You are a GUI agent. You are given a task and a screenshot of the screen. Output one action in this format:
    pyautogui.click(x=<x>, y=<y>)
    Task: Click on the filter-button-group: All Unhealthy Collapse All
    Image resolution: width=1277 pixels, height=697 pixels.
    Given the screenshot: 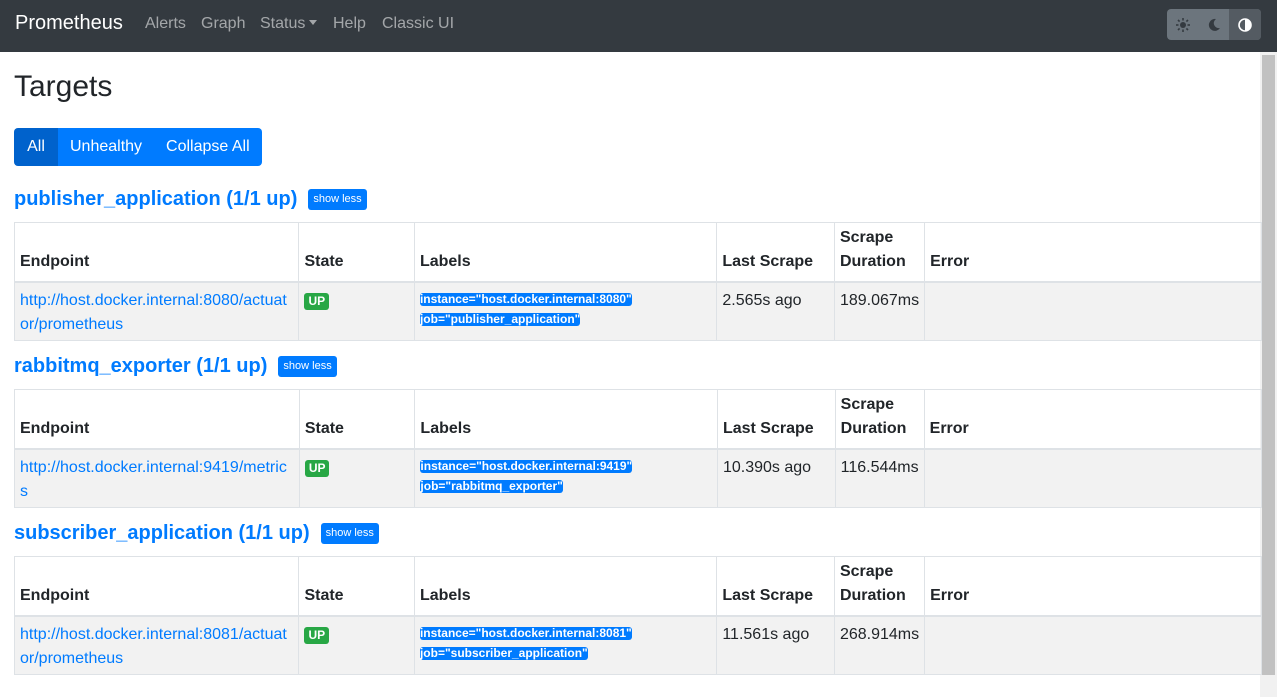 What is the action you would take?
    pyautogui.click(x=138, y=147)
    